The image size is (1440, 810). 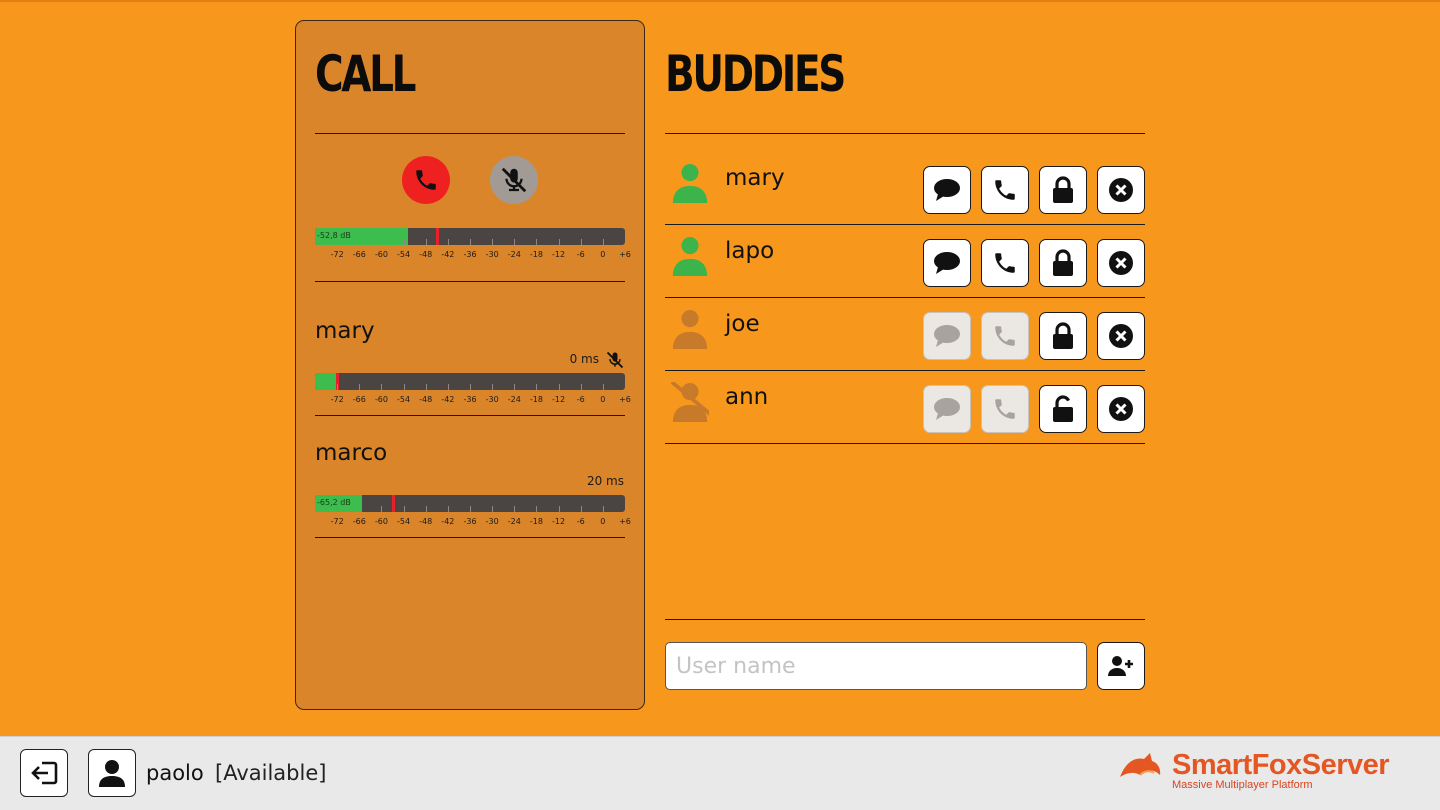 I want to click on meter-scale-label: -42, so click(x=448, y=254).